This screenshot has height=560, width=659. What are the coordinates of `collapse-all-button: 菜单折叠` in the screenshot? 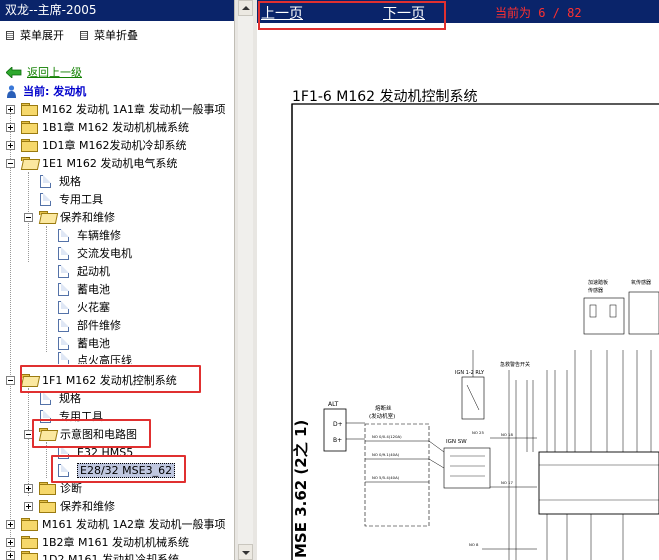 It's located at (109, 35).